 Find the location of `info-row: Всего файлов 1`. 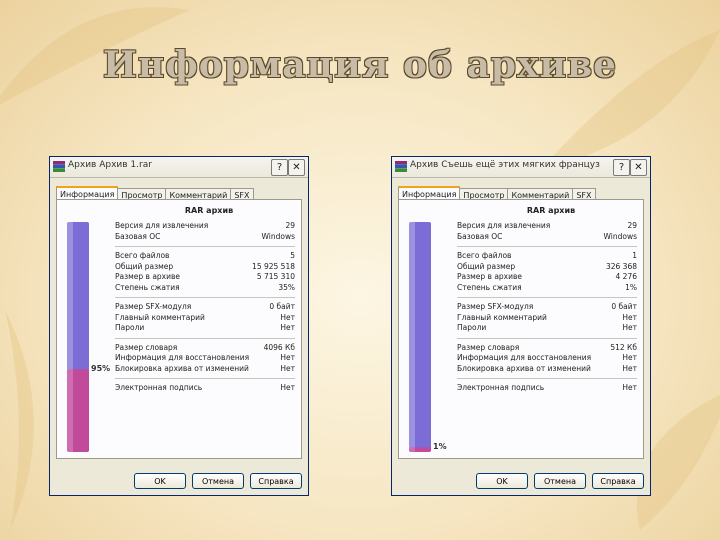

info-row: Всего файлов 1 is located at coordinates (547, 256).